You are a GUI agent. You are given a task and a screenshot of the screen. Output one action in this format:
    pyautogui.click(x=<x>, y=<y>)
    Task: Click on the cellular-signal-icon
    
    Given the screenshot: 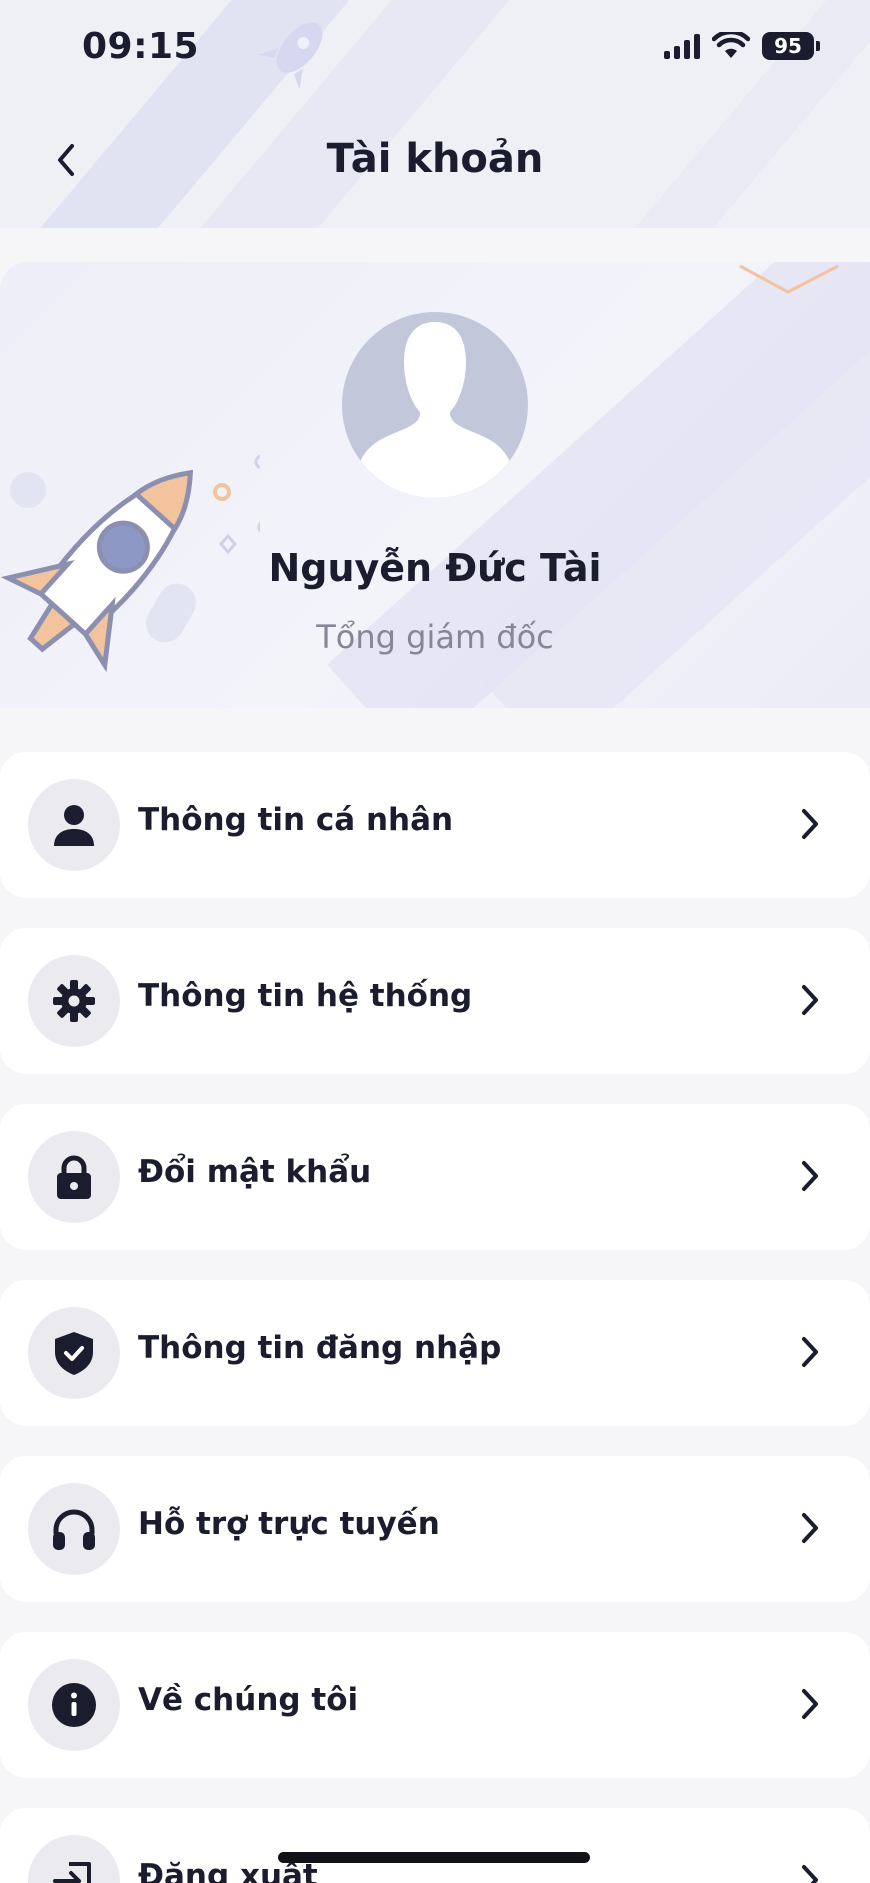 What is the action you would take?
    pyautogui.click(x=682, y=46)
    